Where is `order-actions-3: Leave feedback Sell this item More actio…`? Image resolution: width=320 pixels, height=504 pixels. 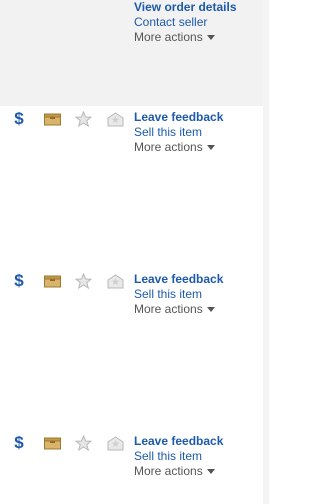
order-actions-3: Leave feedback Sell this item More actio… is located at coordinates (198, 456).